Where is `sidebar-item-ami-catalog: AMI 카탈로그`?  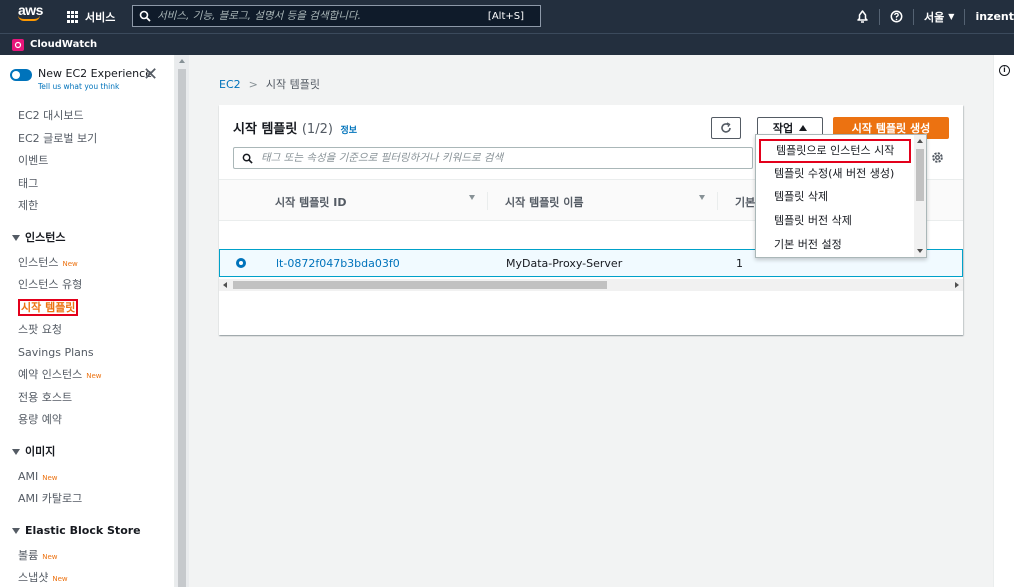
sidebar-item-ami-catalog: AMI 카탈로그 is located at coordinates (87, 499).